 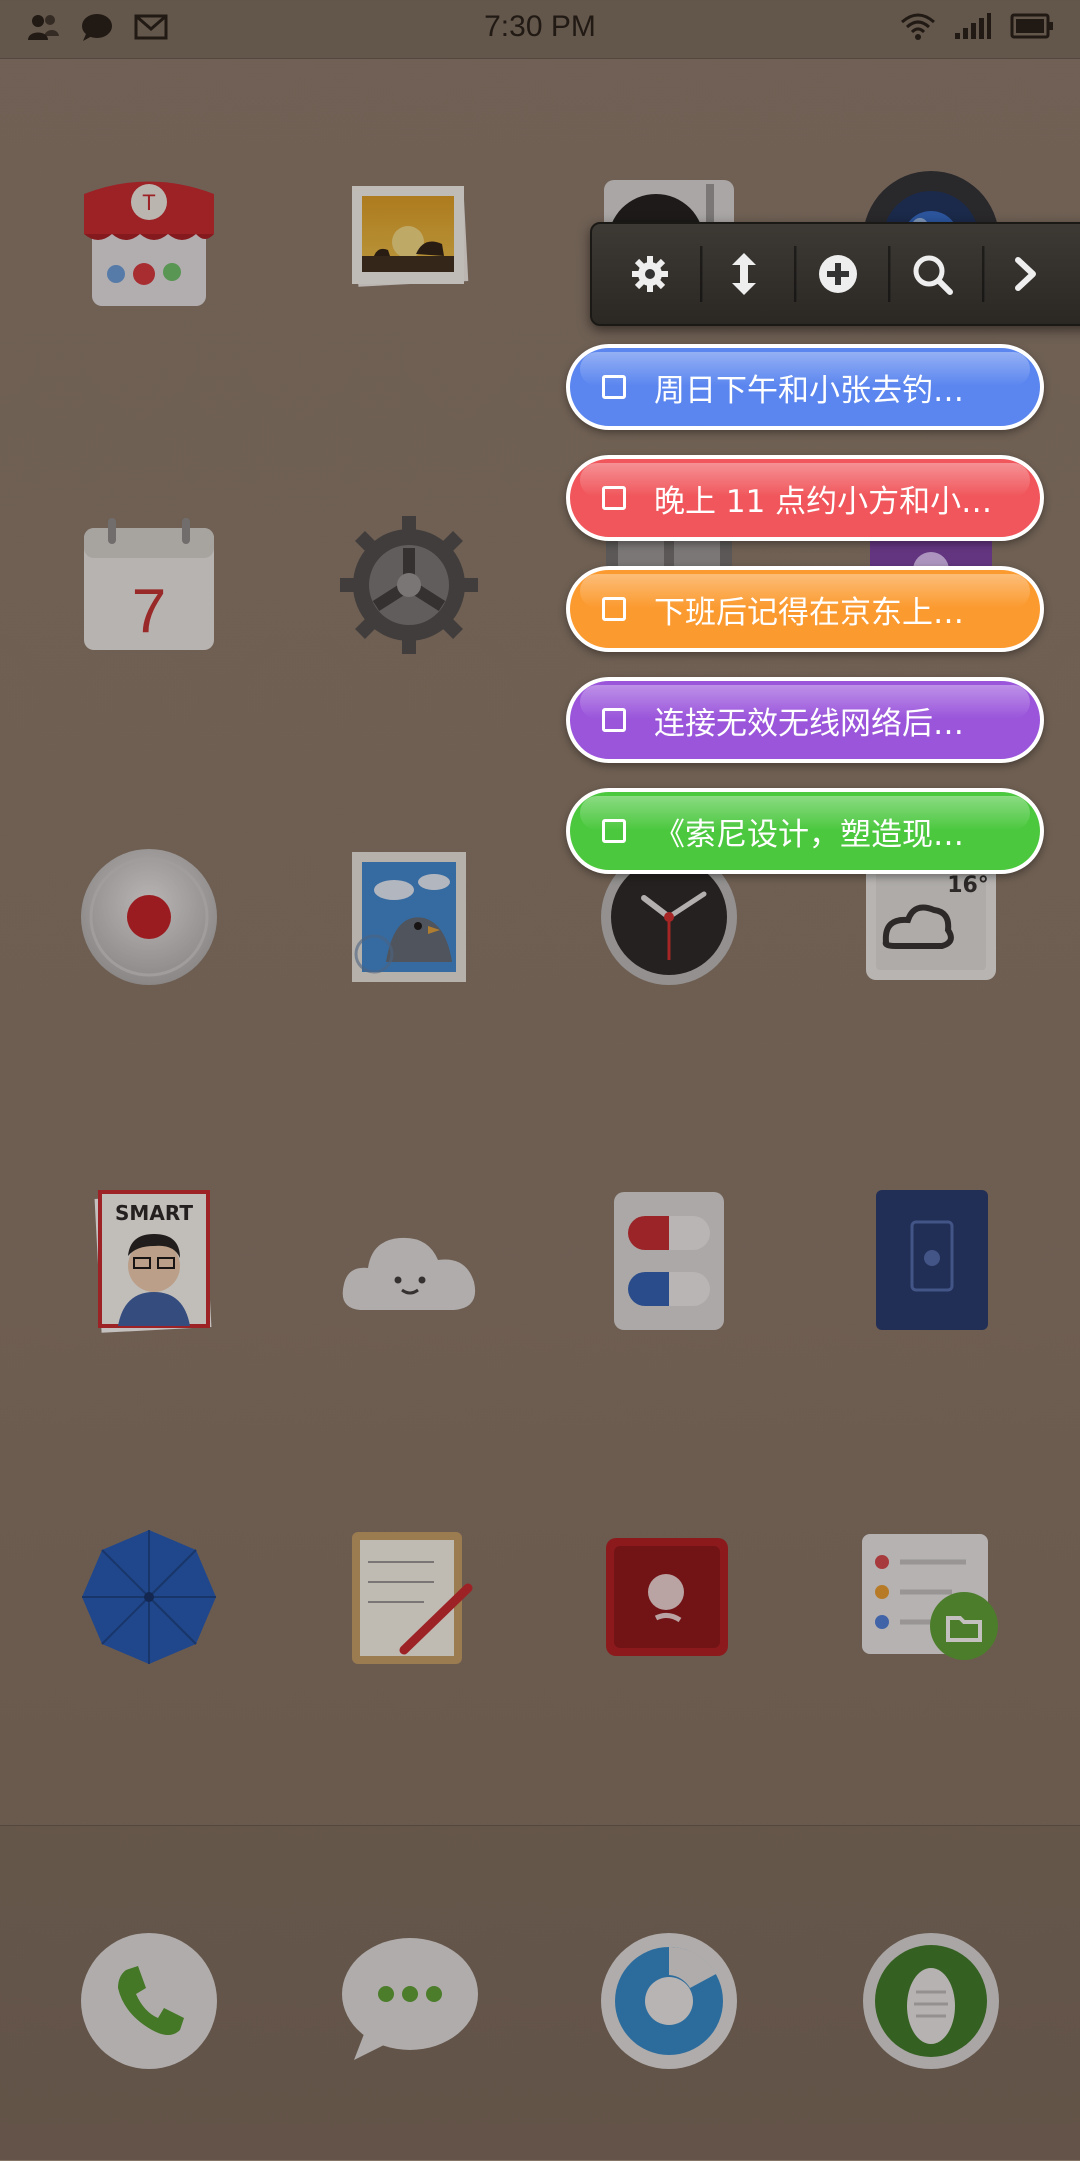 I want to click on signal-icon, so click(x=973, y=26).